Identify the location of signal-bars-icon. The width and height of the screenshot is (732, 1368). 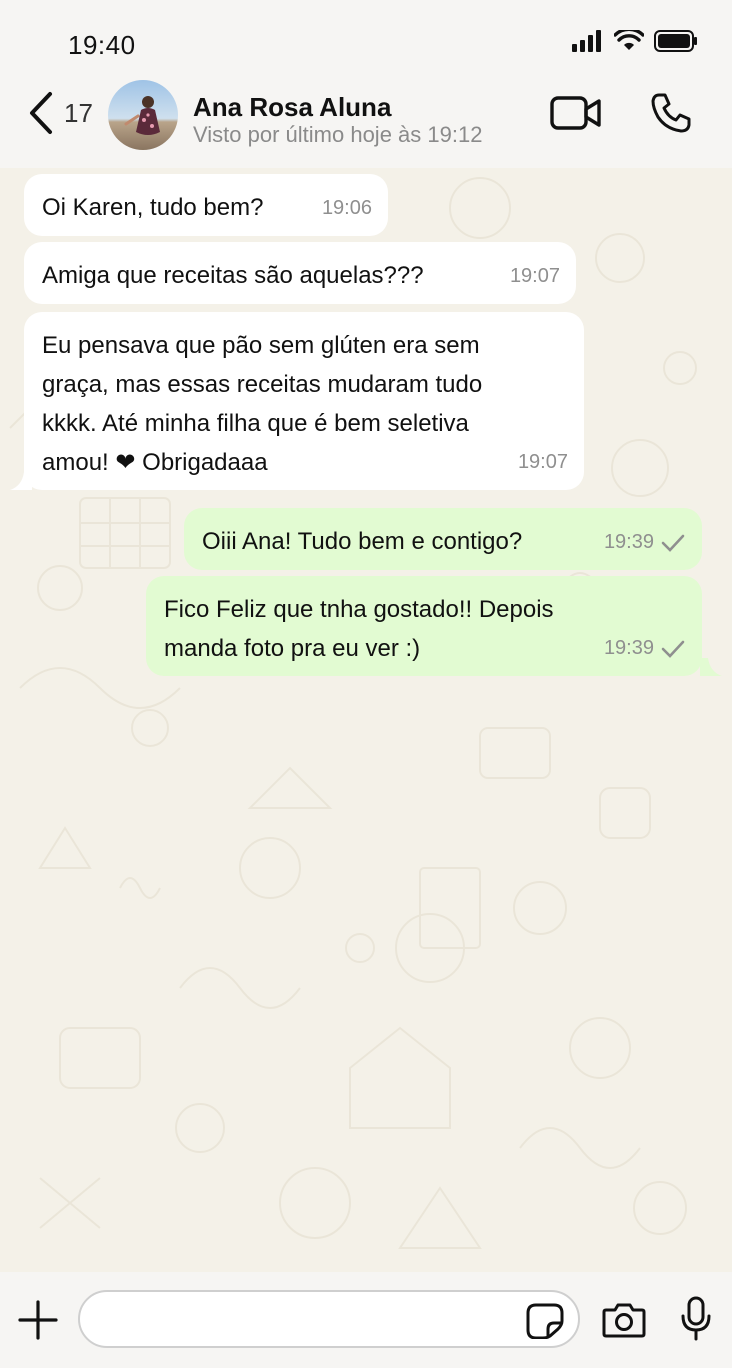
(586, 41).